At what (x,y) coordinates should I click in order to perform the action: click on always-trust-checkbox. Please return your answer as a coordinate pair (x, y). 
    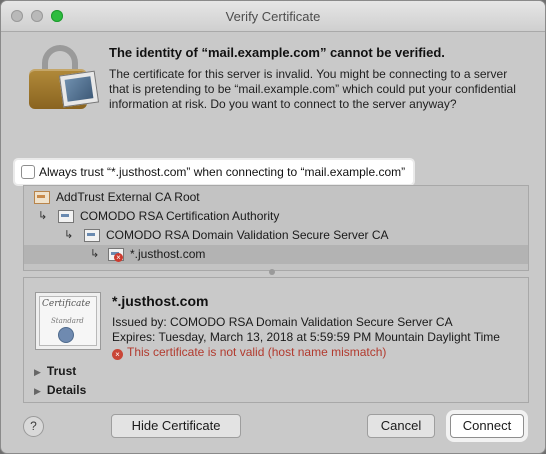
    Looking at the image, I should click on (28, 172).